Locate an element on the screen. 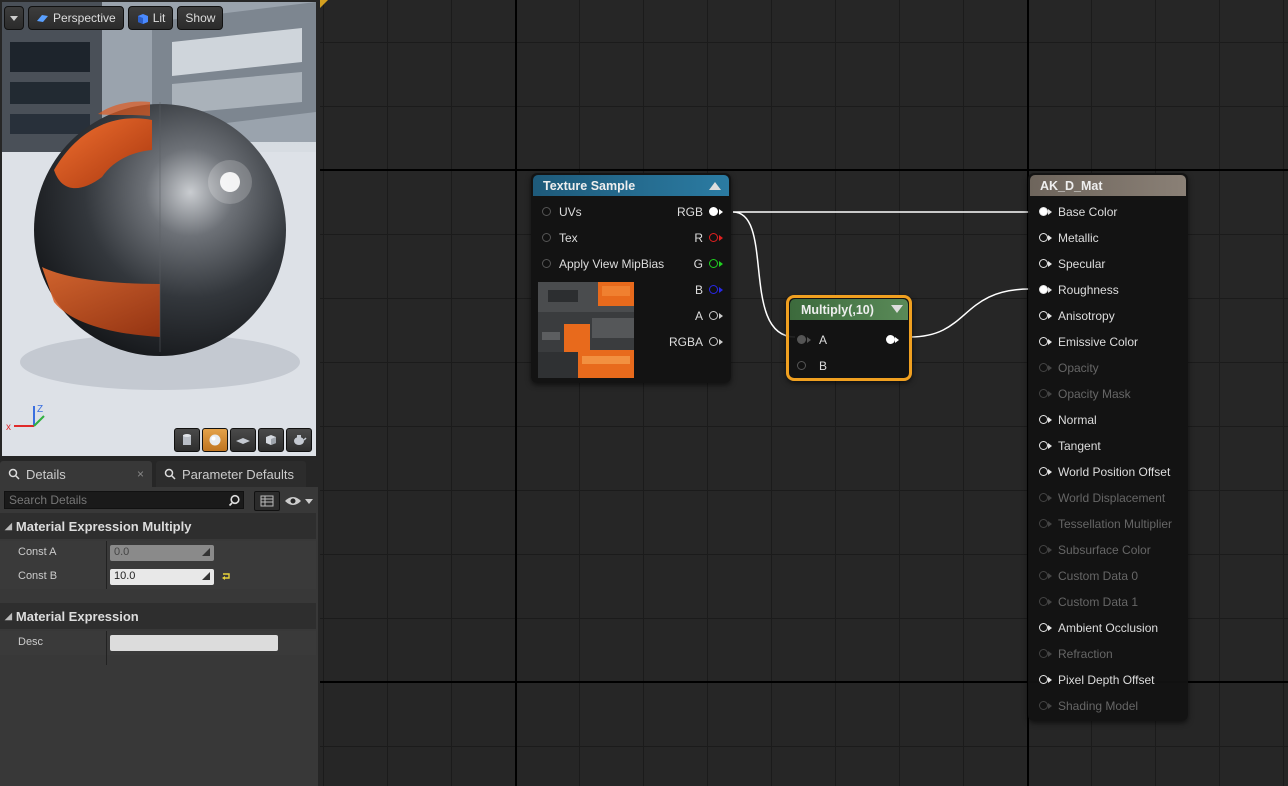 Image resolution: width=1288 pixels, height=786 pixels. input-pin-apply-view-mipbias: Apply View MipBias is located at coordinates (601, 264).